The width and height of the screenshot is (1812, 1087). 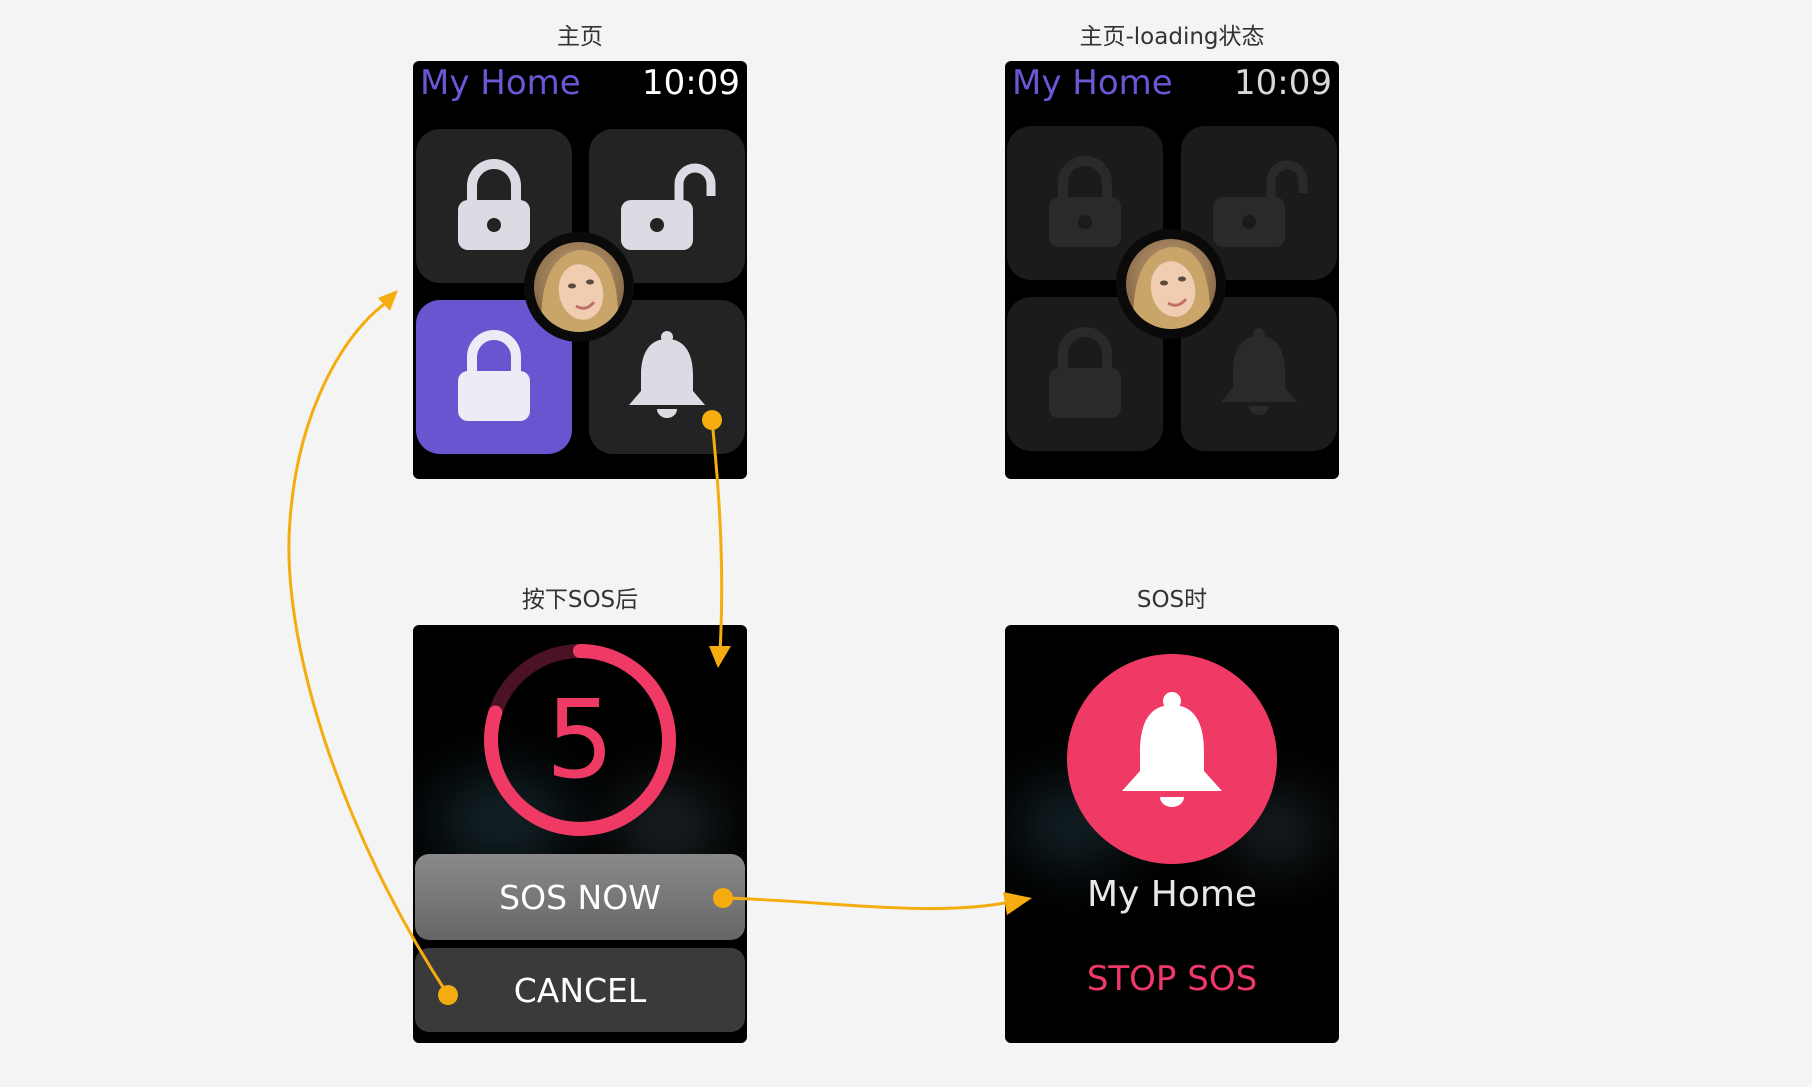 I want to click on loading-clock: 10:09, so click(x=1283, y=83).